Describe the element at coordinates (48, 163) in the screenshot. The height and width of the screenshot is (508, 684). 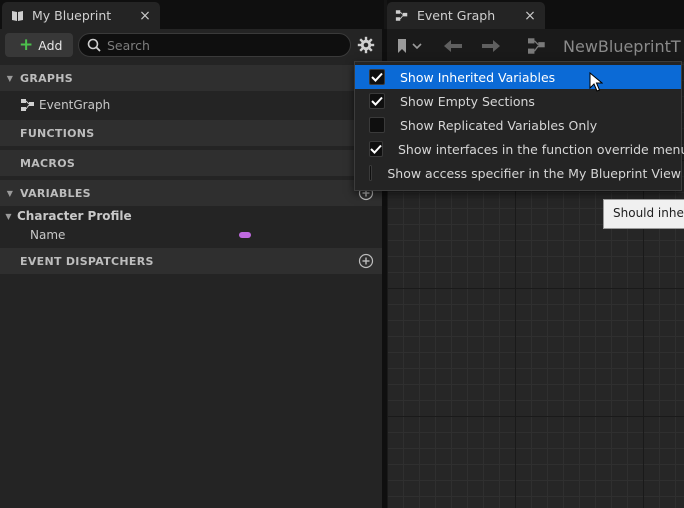
I see `section-macros-label: MACROS` at that location.